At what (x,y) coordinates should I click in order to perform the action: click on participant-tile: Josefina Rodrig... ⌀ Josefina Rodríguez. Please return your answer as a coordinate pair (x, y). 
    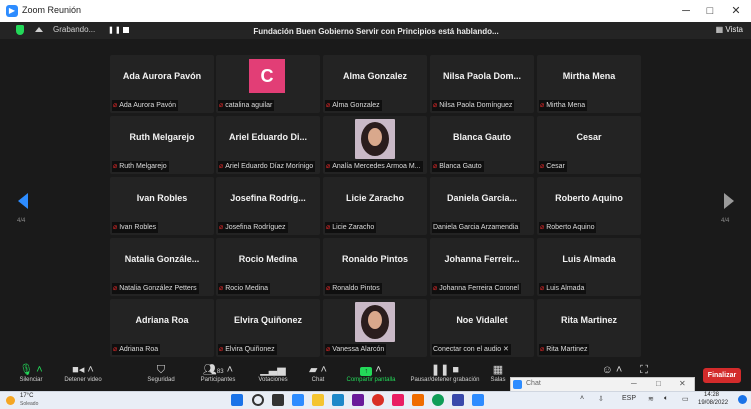
    Looking at the image, I should click on (268, 206).